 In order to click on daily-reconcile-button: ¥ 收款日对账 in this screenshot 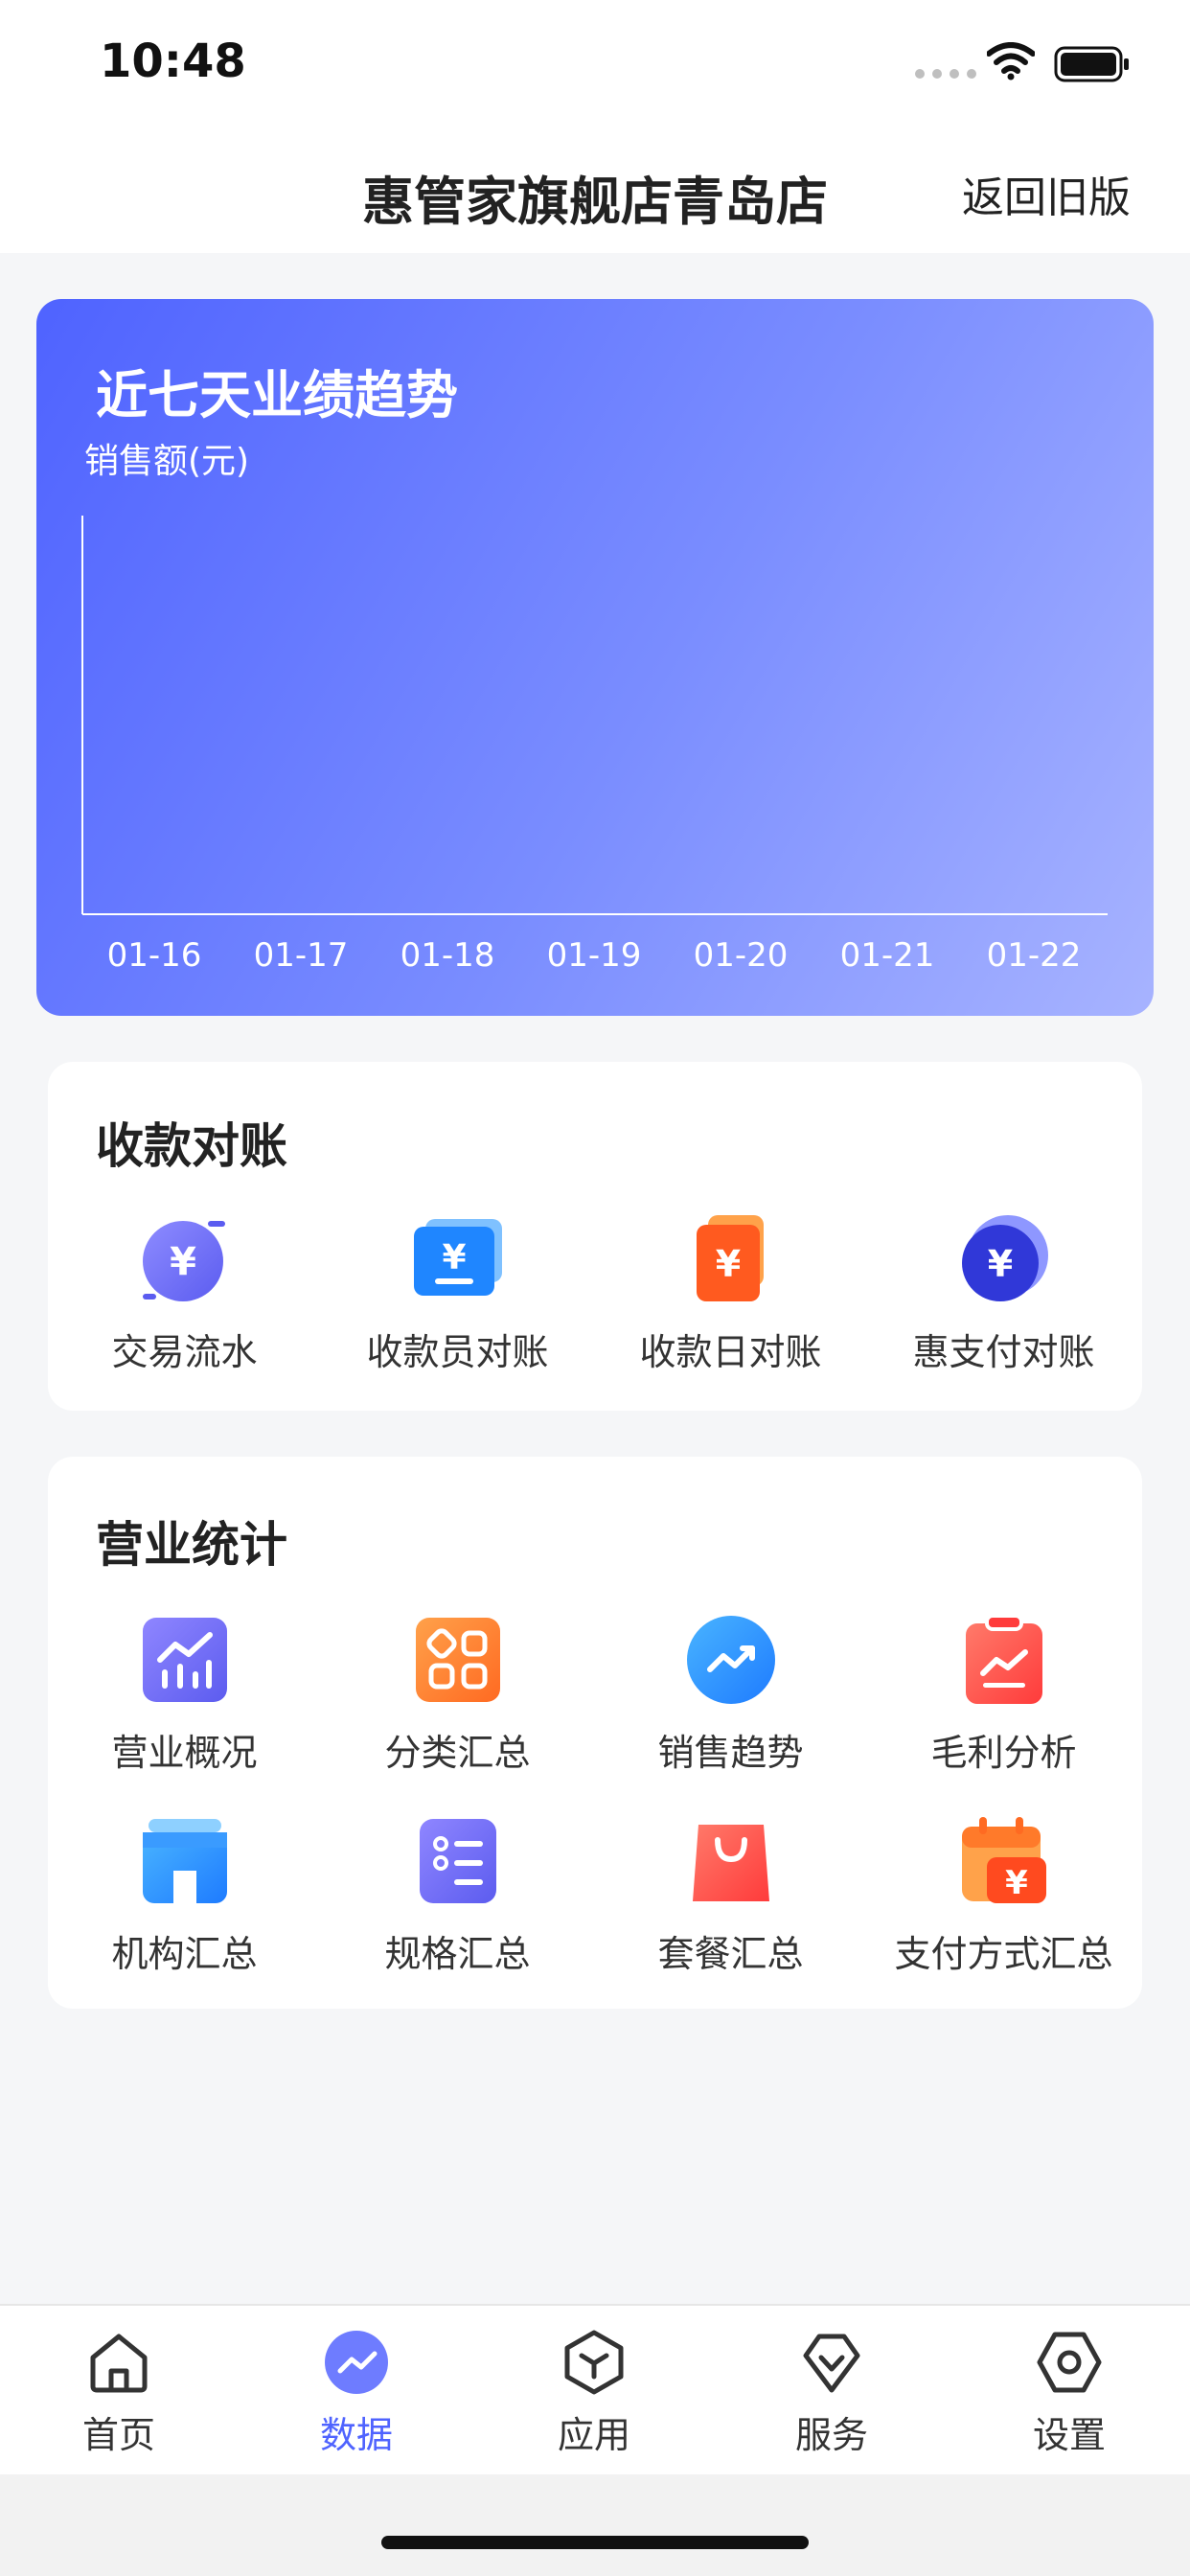, I will do `click(731, 1294)`.